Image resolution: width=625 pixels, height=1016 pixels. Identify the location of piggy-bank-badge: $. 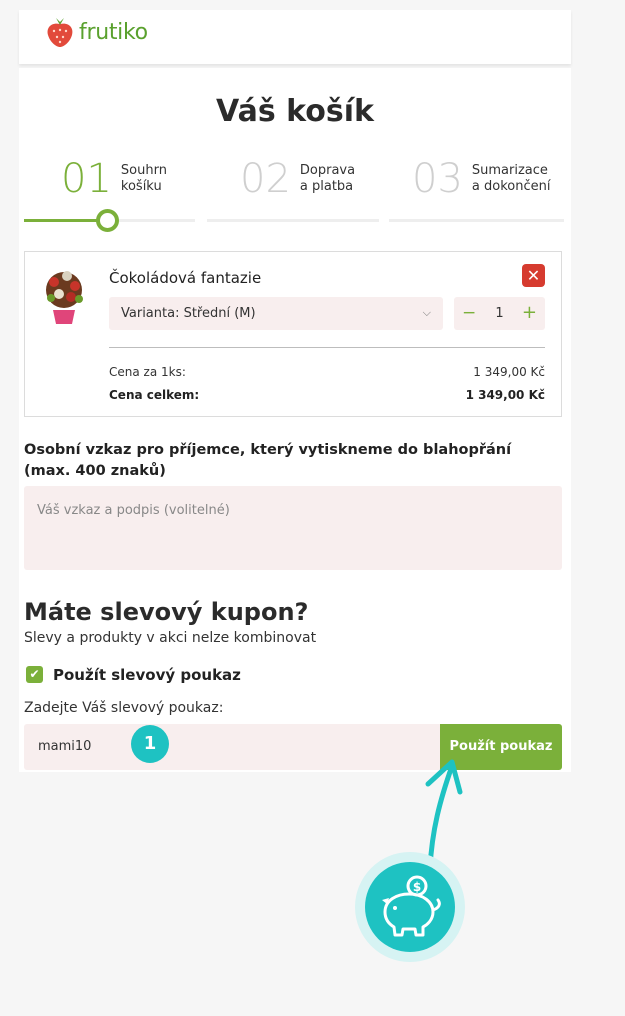
(410, 907).